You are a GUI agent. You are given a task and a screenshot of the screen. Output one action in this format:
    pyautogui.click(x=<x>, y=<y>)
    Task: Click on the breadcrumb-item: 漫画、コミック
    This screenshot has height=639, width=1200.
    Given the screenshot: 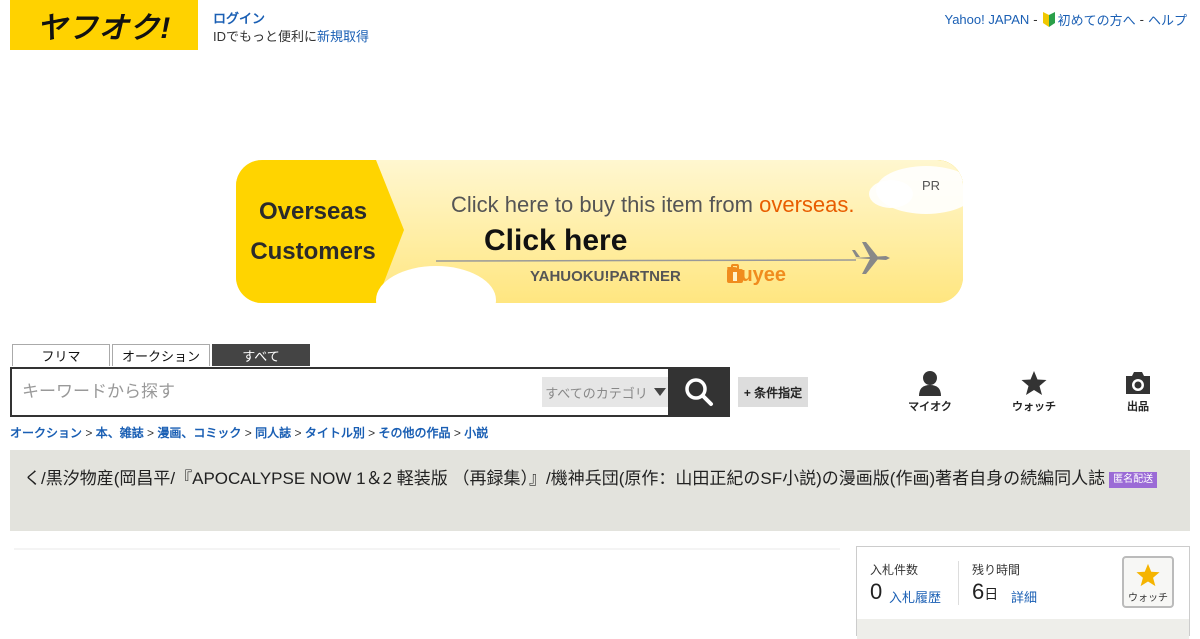 What is the action you would take?
    pyautogui.click(x=199, y=433)
    